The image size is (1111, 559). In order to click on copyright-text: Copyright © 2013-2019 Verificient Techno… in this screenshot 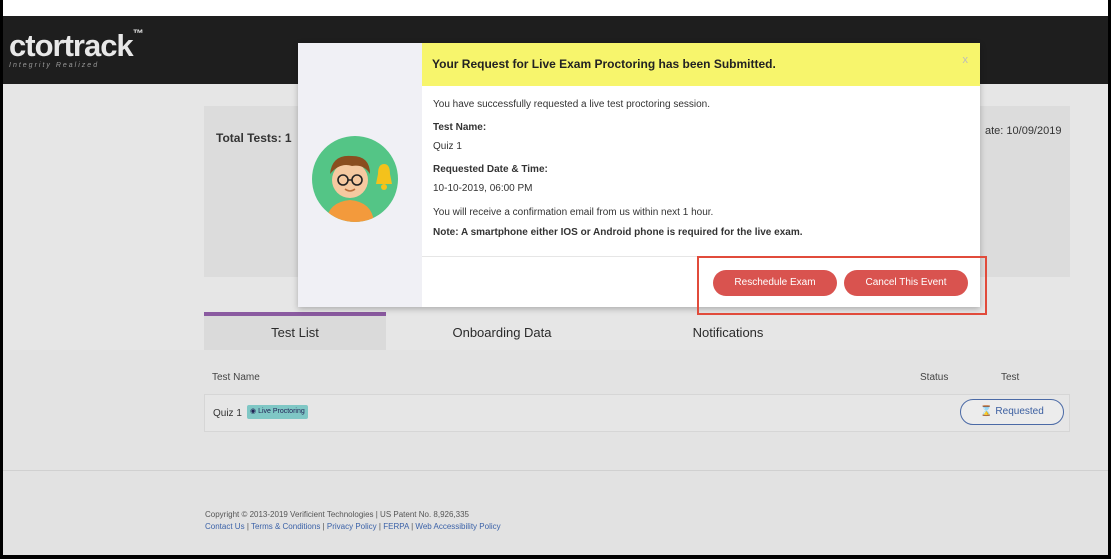, I will do `click(337, 514)`.